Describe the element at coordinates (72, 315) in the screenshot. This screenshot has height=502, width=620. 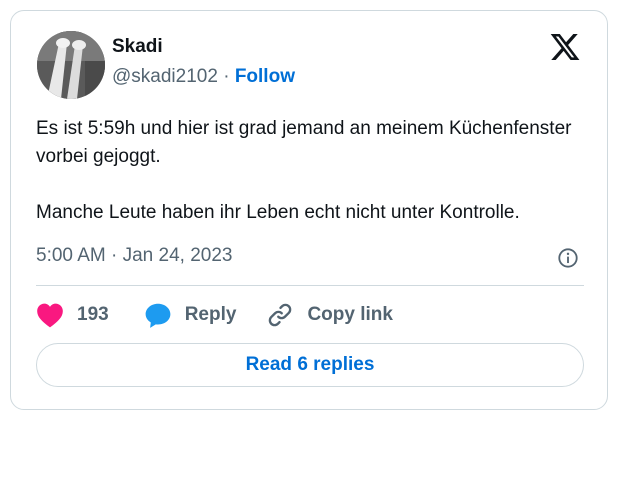
I see `like-button: 193` at that location.